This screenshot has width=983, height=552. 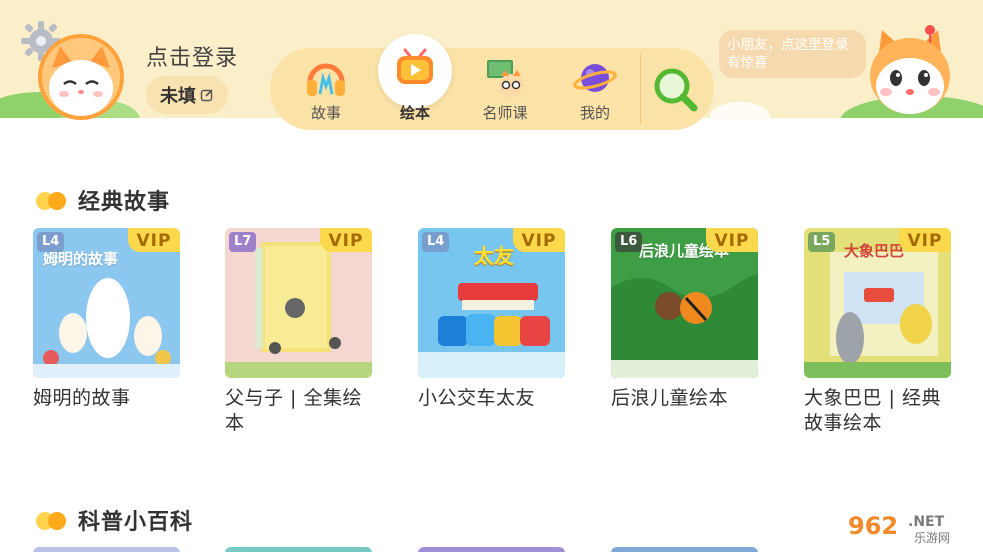 I want to click on book-title: 姆明的故事, so click(x=82, y=398).